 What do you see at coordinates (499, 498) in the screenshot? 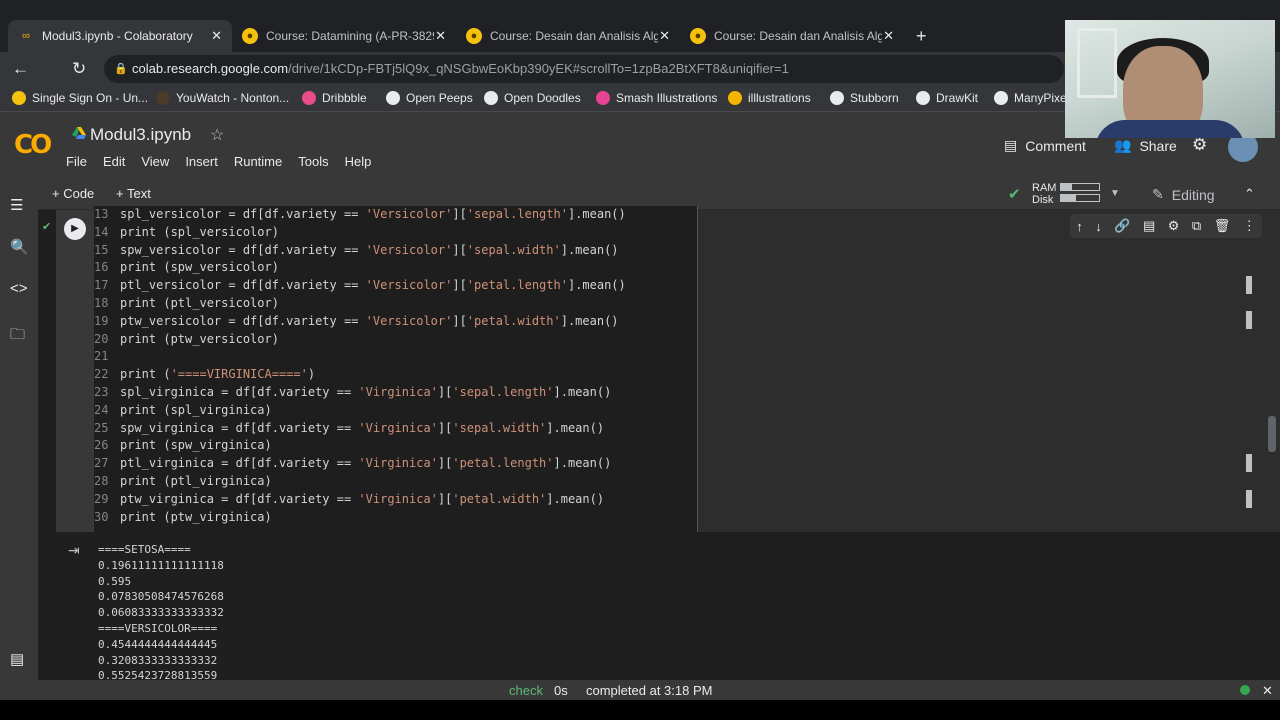
I see `code-string: 'petal.width'` at bounding box center [499, 498].